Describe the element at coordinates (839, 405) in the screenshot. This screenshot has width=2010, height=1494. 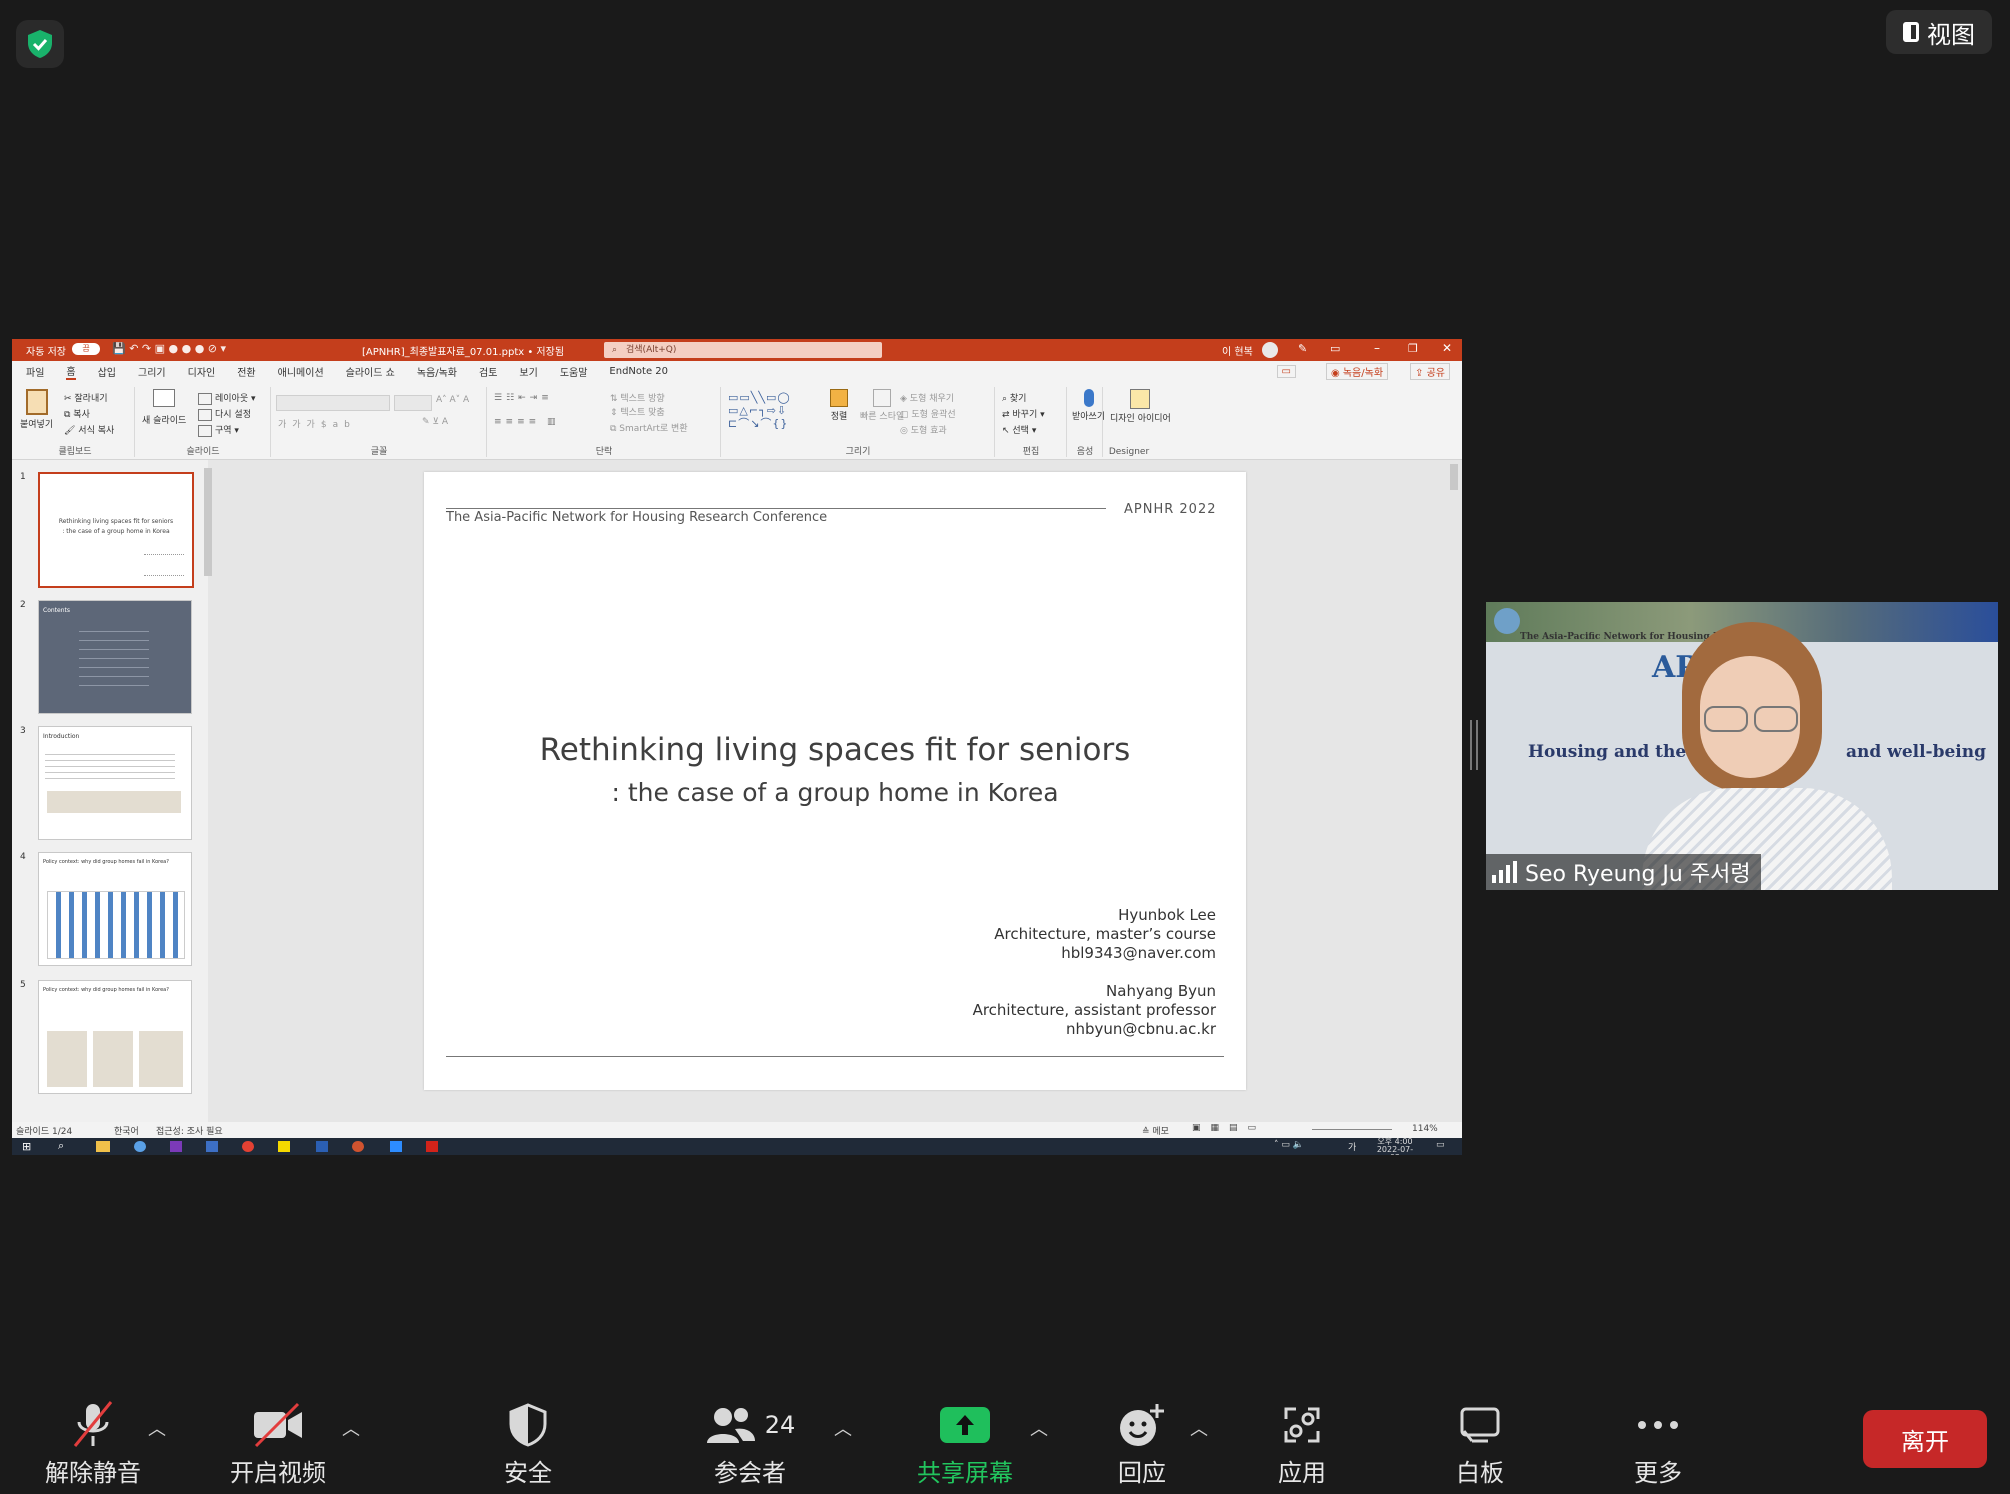
I see `arrange-button: 정렬` at that location.